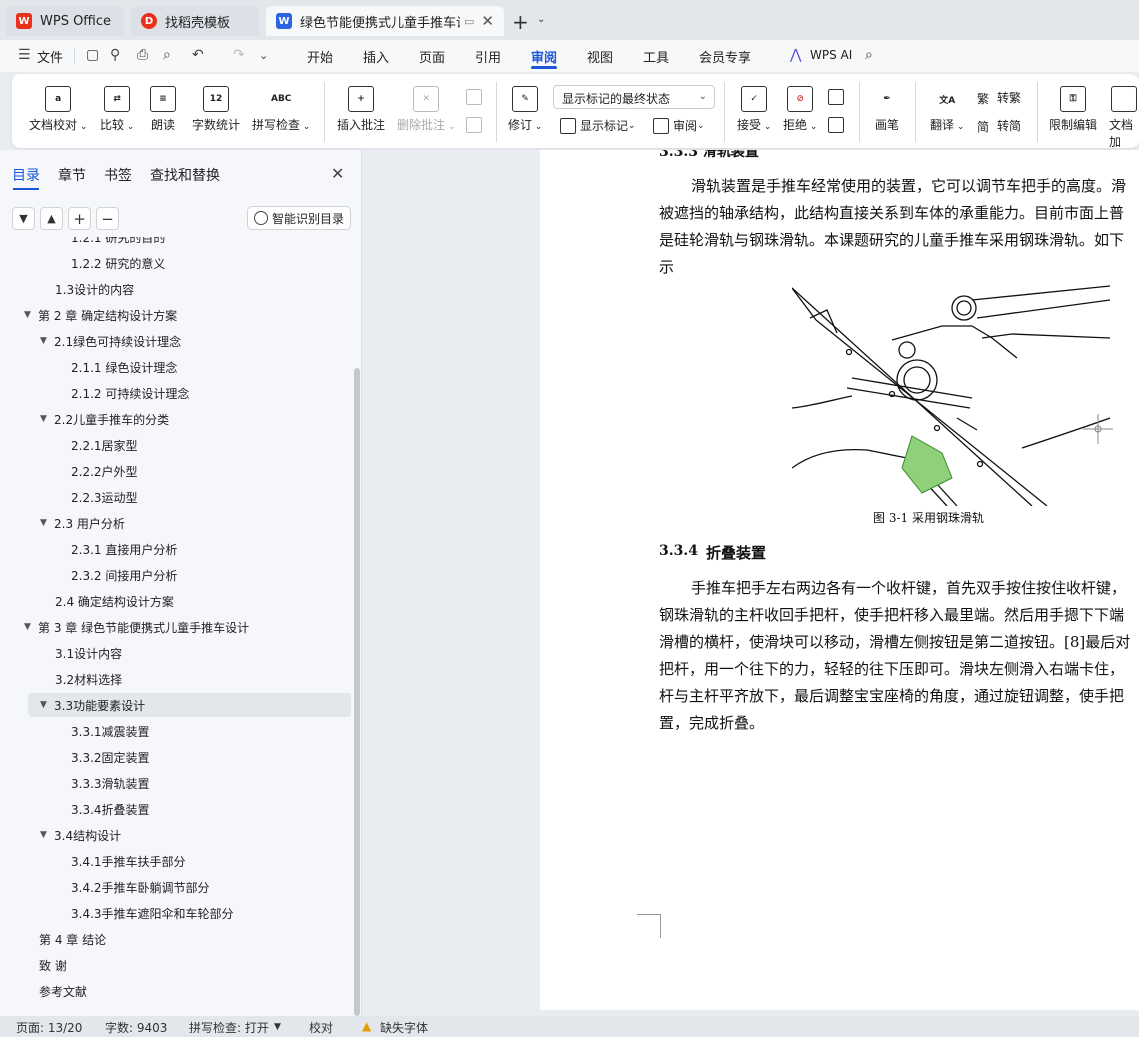 This screenshot has height=1037, width=1139. I want to click on pen-button: ✒ 画笔, so click(887, 109).